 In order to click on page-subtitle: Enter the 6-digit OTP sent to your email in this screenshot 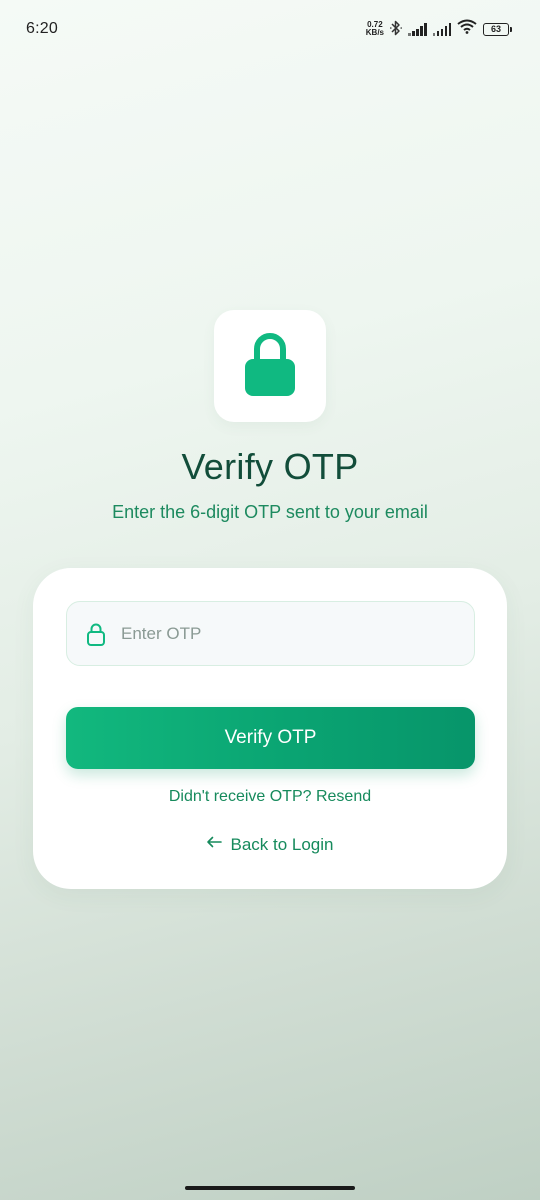, I will do `click(270, 512)`.